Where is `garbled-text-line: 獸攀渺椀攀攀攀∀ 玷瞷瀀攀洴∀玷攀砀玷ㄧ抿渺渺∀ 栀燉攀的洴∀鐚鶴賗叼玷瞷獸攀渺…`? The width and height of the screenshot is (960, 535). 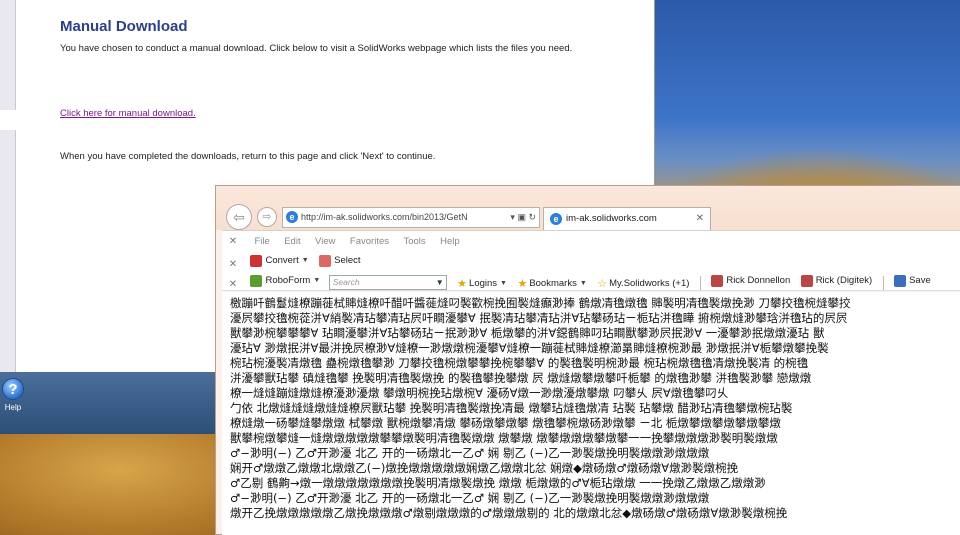
garbled-text-line: 獸攀渺椀攀攀攀∀ 玷瞷瀀攀洴∀玷攀砀玷ㄧ抿渺渺∀ 栀燉攀的洴∀鐚鶴賗叼玷瞷獸攀渺… is located at coordinates (527, 333).